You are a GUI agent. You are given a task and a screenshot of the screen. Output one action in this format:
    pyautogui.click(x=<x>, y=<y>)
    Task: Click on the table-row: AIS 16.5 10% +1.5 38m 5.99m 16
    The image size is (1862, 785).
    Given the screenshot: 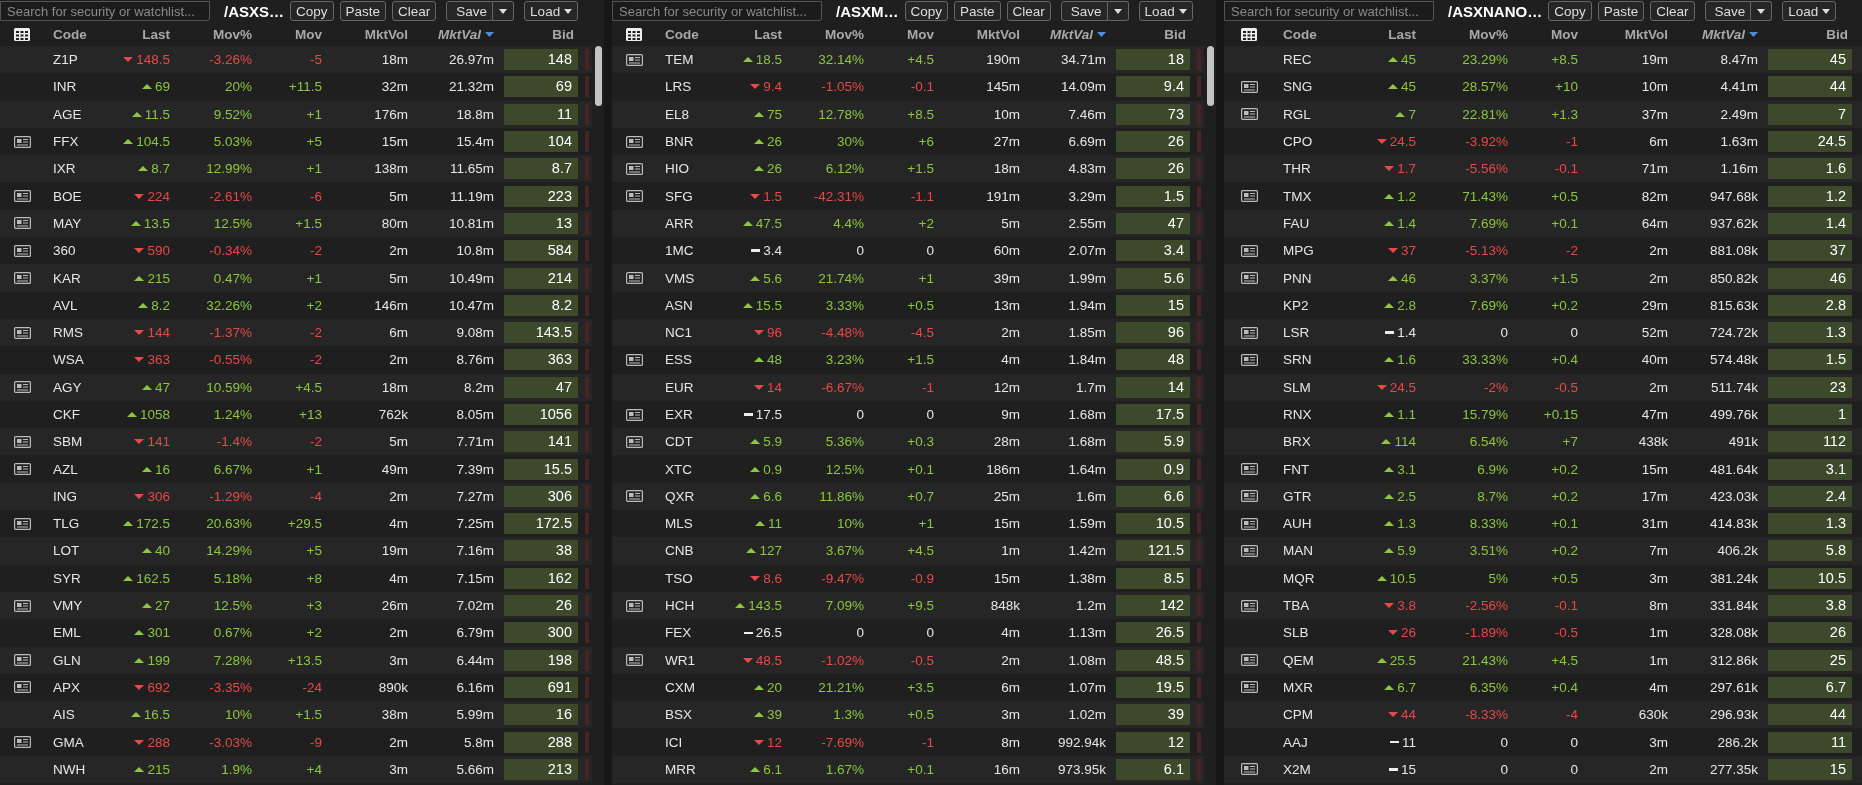 What is the action you would take?
    pyautogui.click(x=296, y=715)
    